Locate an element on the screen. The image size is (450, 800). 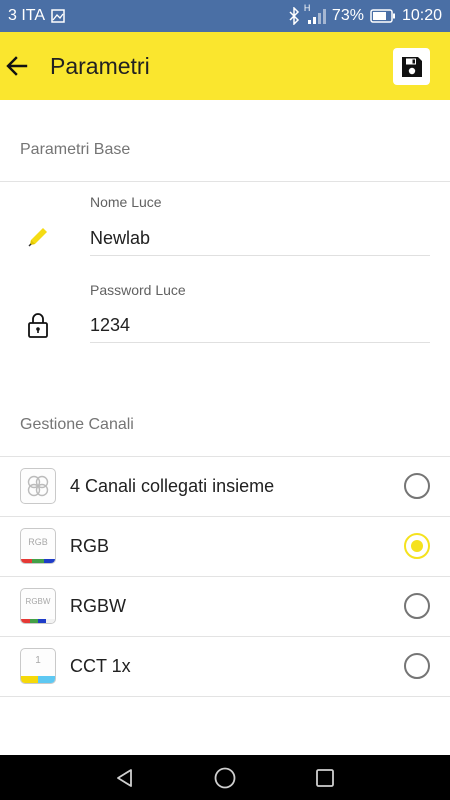
system-nav-bar is located at coordinates (225, 777).